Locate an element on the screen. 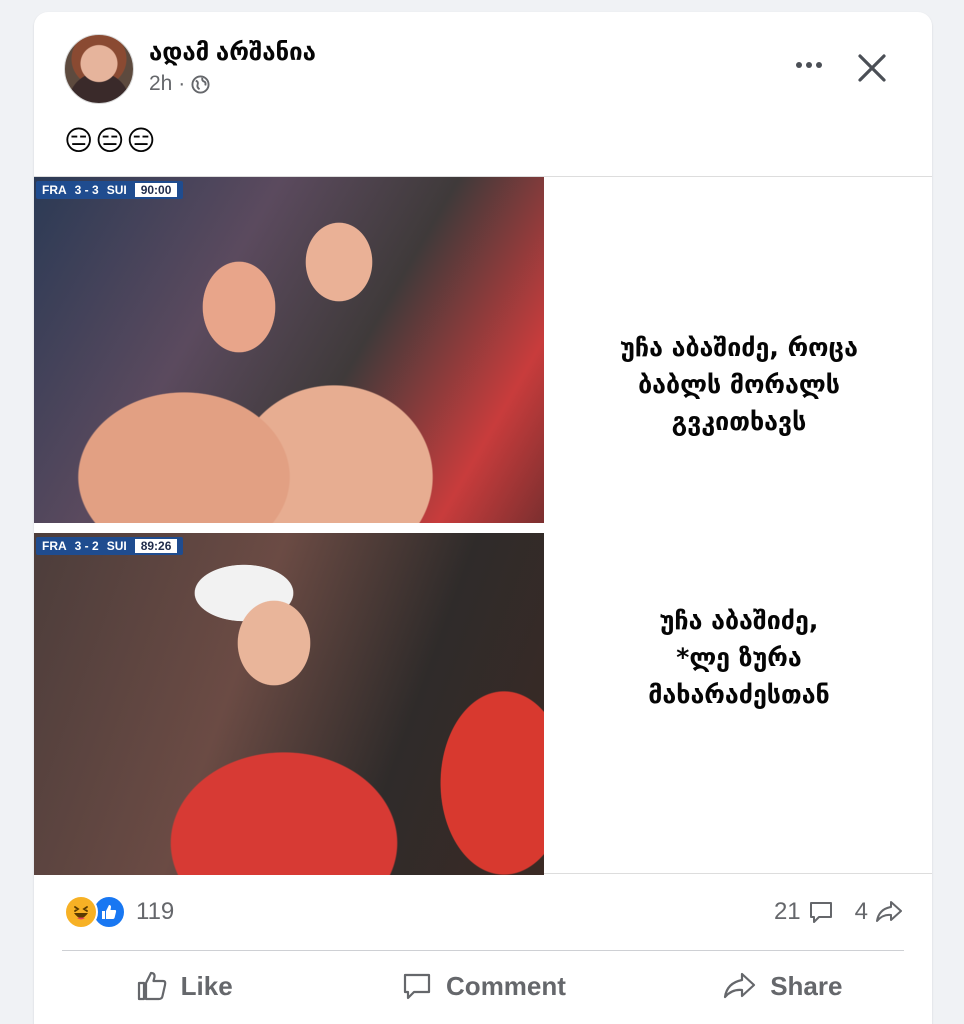 This screenshot has width=964, height=1024. engagement-counts: 21 4 is located at coordinates (839, 912).